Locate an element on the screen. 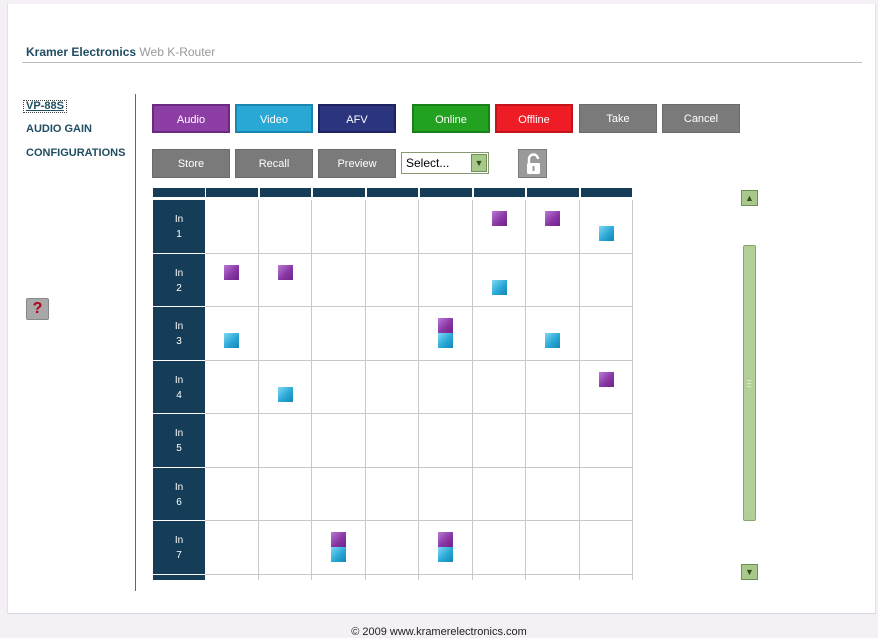 The image size is (878, 638). matrix-cell-in3-out8 is located at coordinates (606, 334).